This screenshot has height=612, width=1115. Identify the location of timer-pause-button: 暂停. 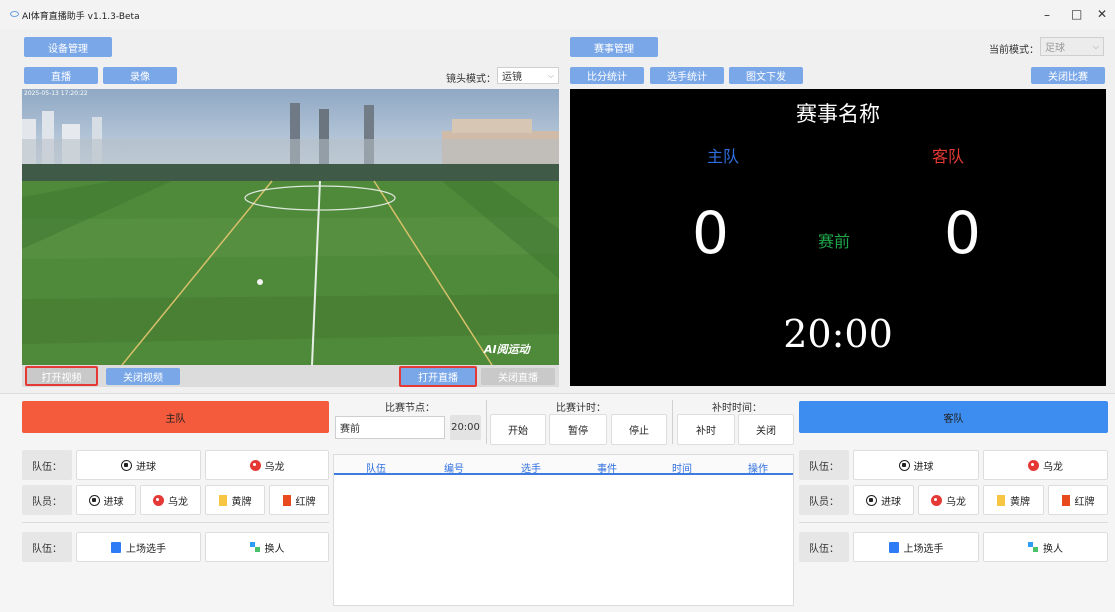
(578, 429).